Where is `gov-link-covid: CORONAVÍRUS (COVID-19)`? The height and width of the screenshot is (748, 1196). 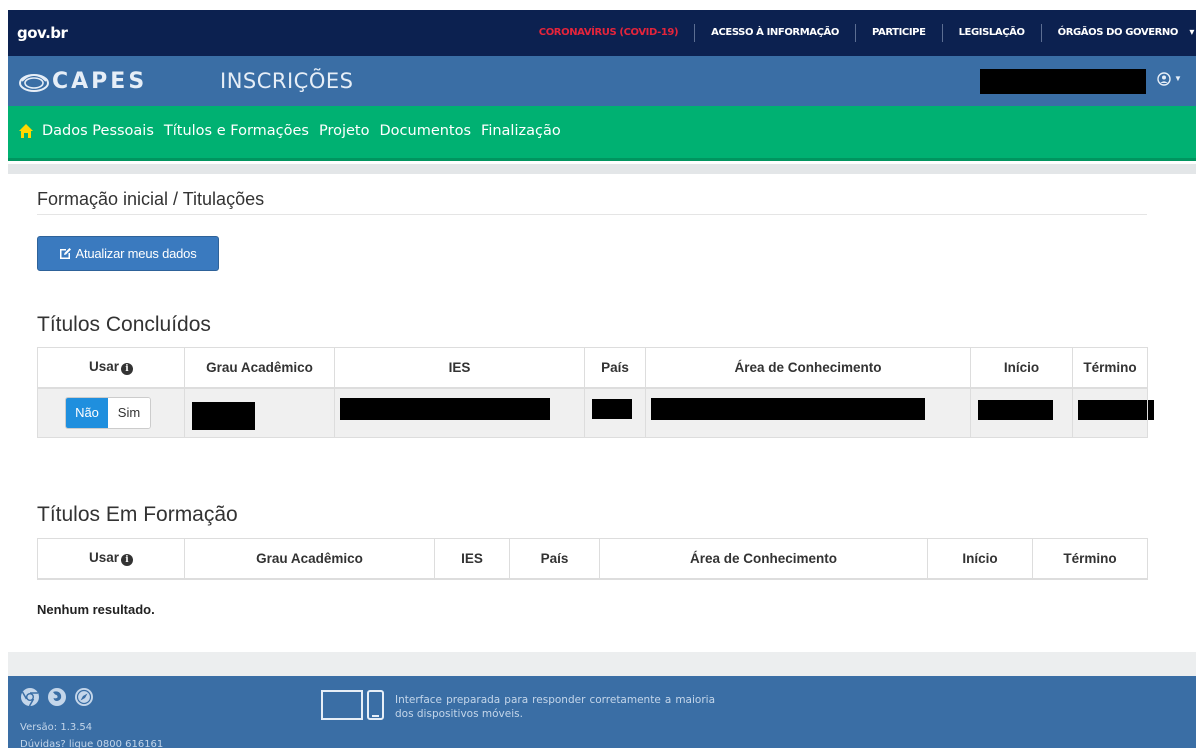 gov-link-covid: CORONAVÍRUS (COVID-19) is located at coordinates (608, 33).